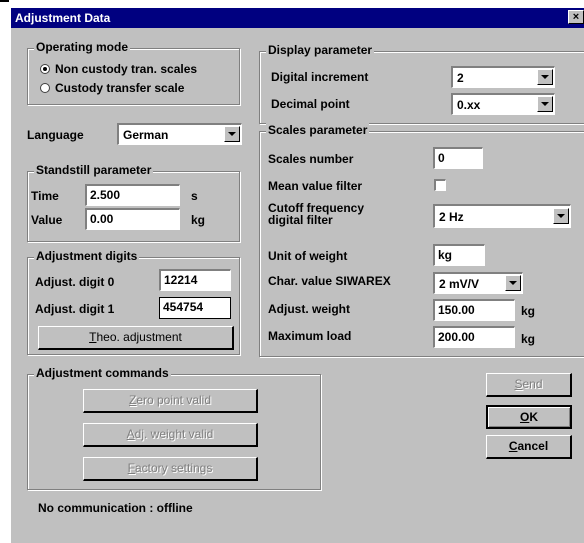  What do you see at coordinates (126, 69) in the screenshot?
I see `radio-non-custody-label: Non custody tran. scales` at bounding box center [126, 69].